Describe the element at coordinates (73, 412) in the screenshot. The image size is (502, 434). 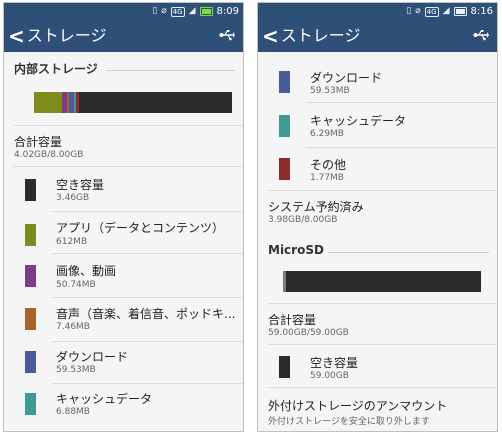
I see `item-size: 6.88MB` at that location.